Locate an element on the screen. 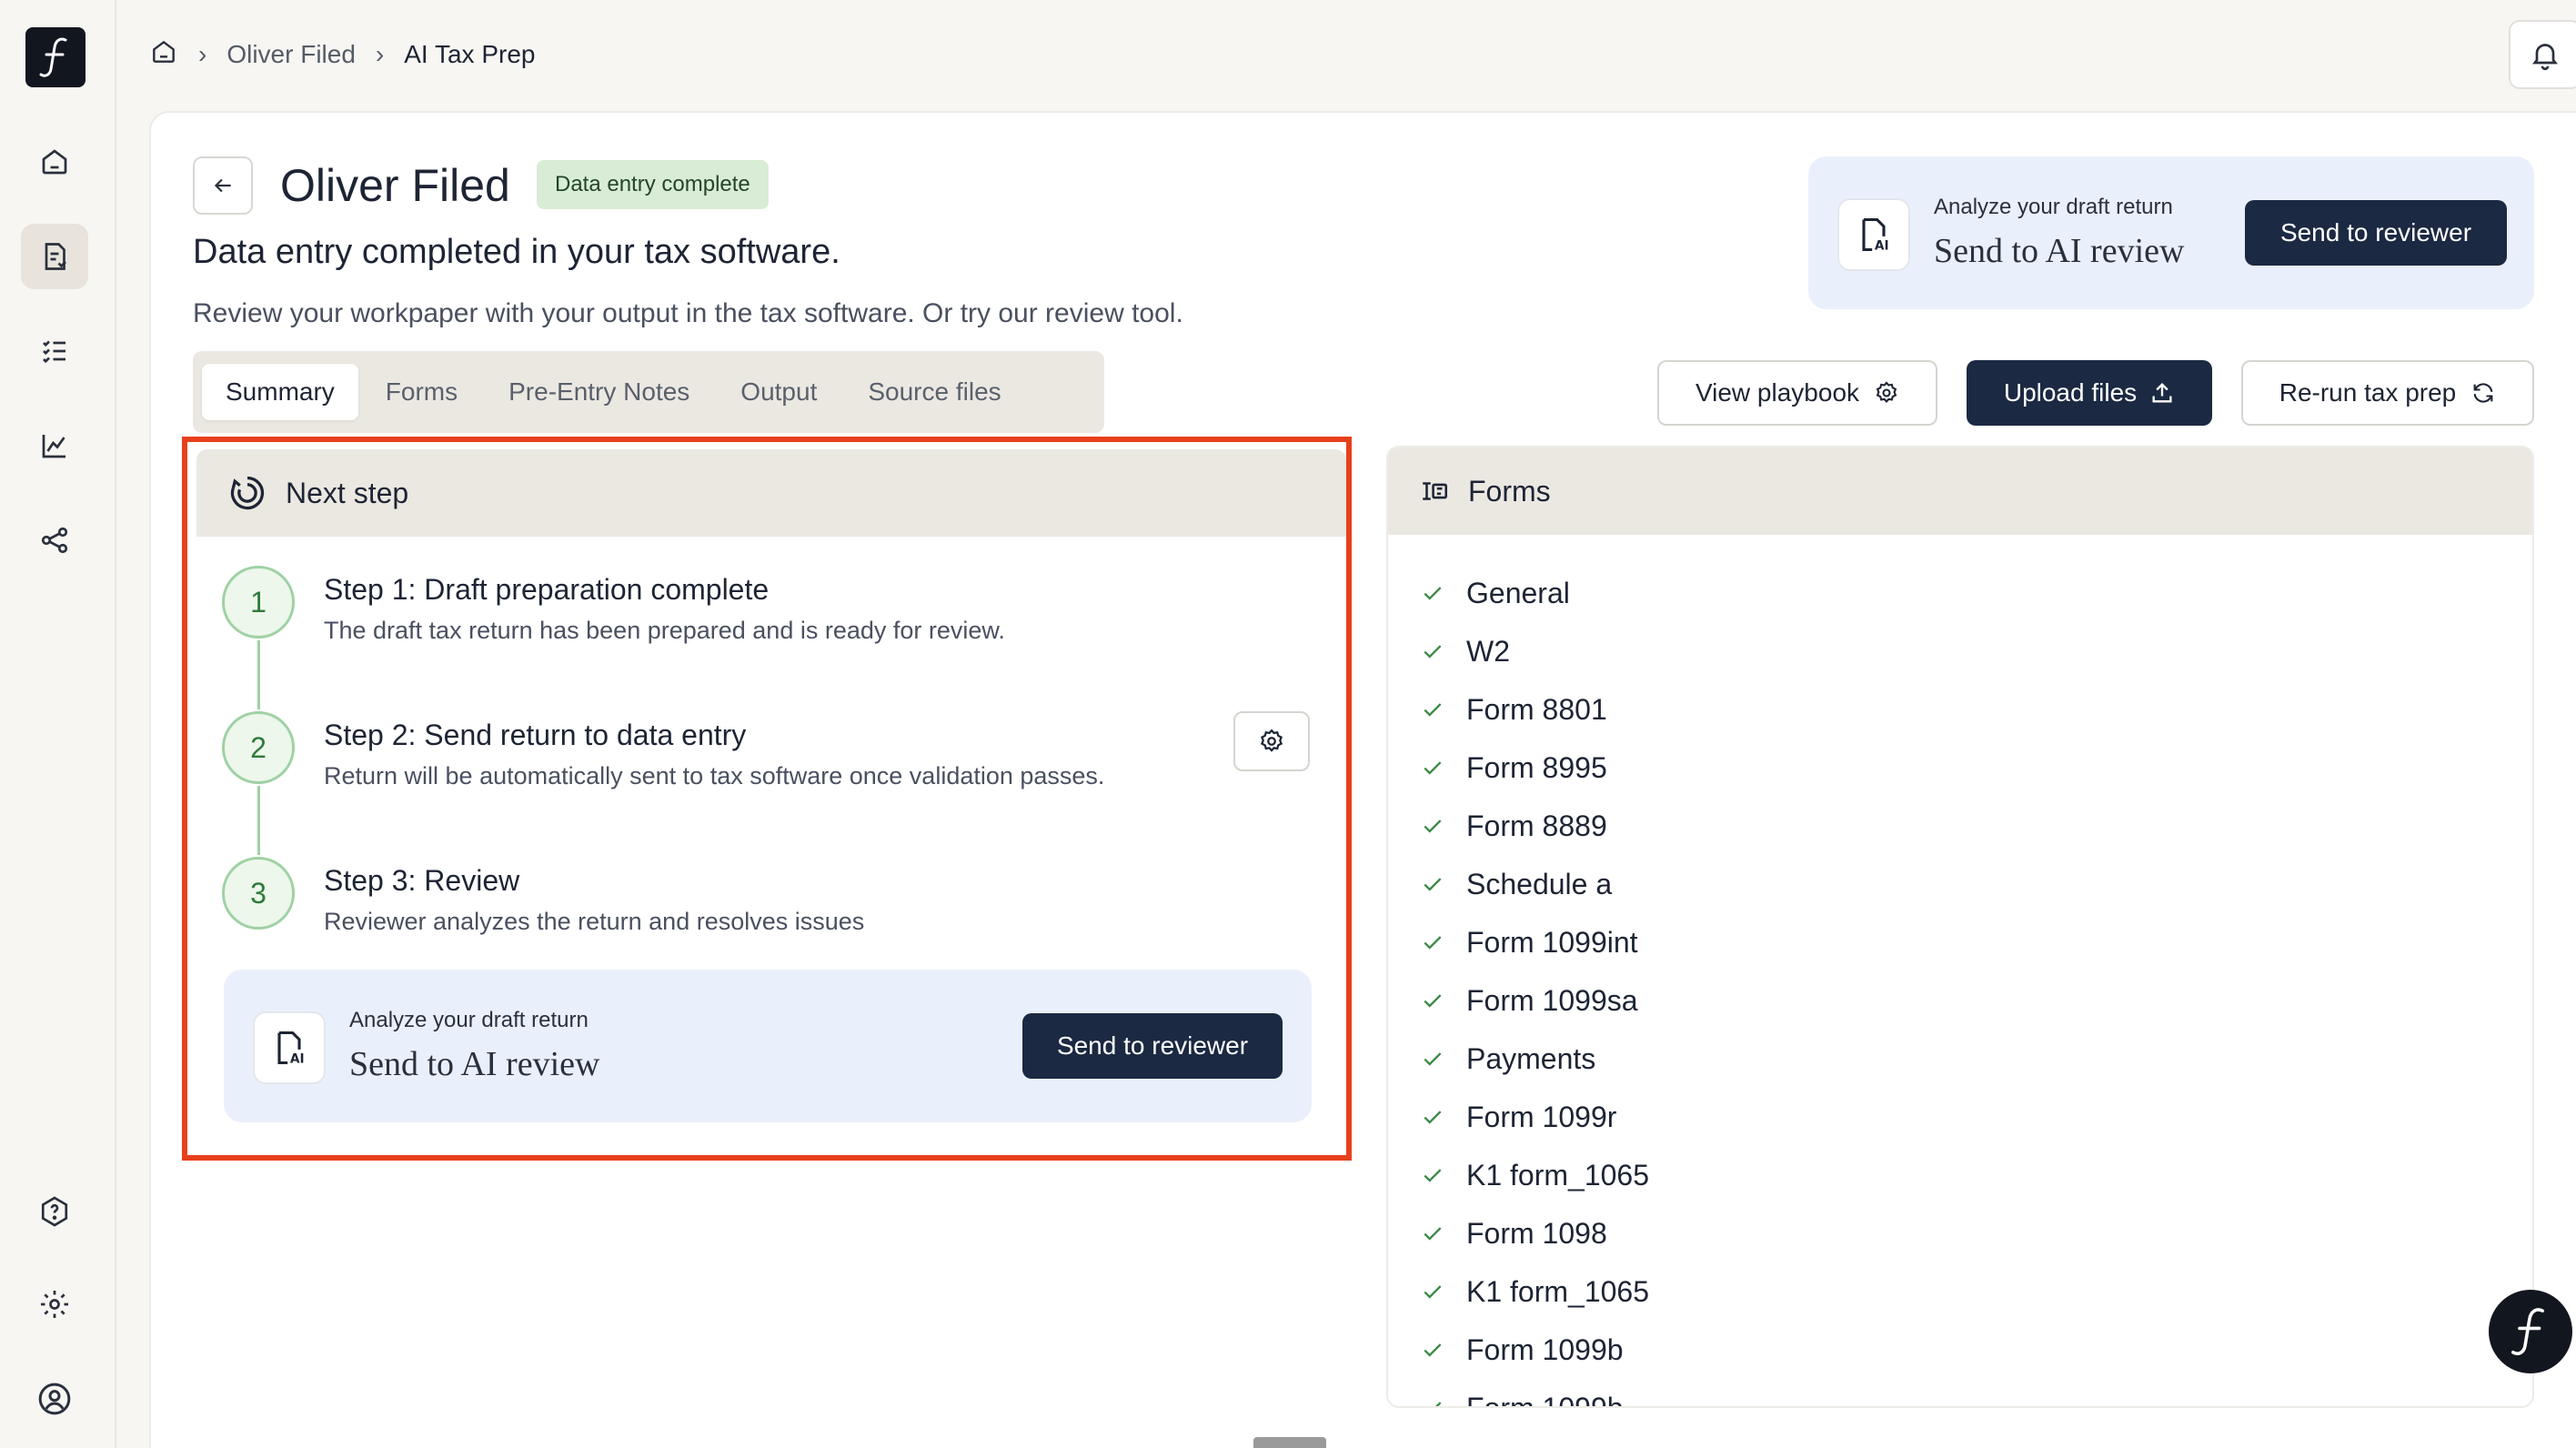 Image resolution: width=2576 pixels, height=1448 pixels. list-item: General is located at coordinates (1535, 593).